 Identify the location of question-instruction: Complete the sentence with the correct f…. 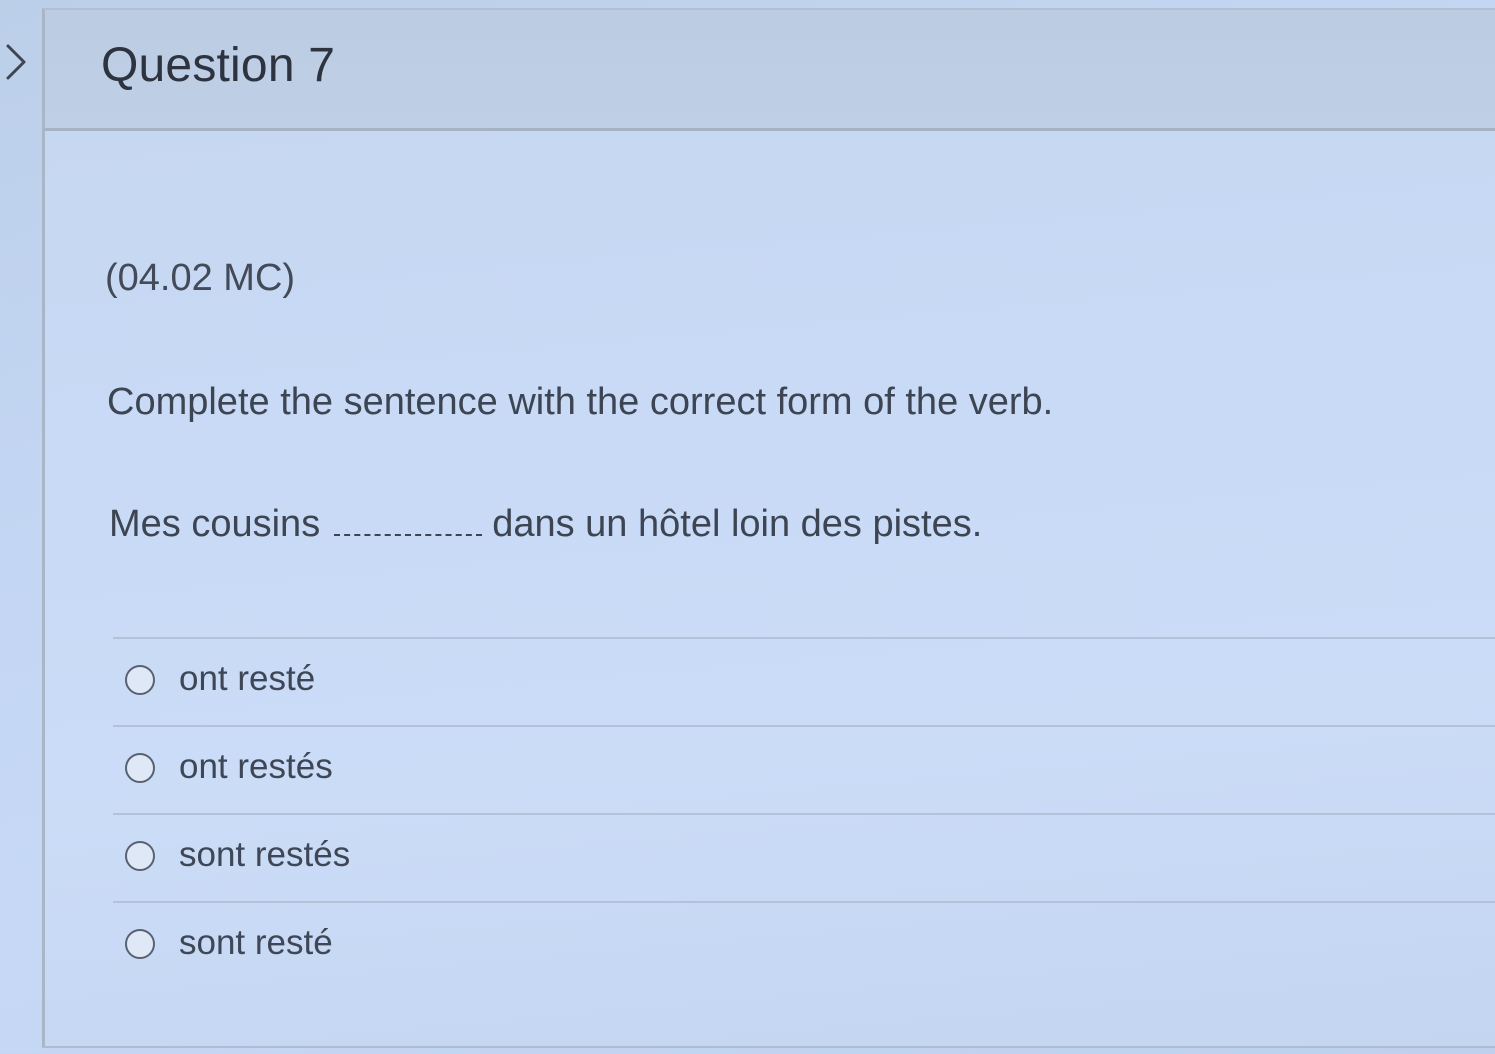
(580, 402).